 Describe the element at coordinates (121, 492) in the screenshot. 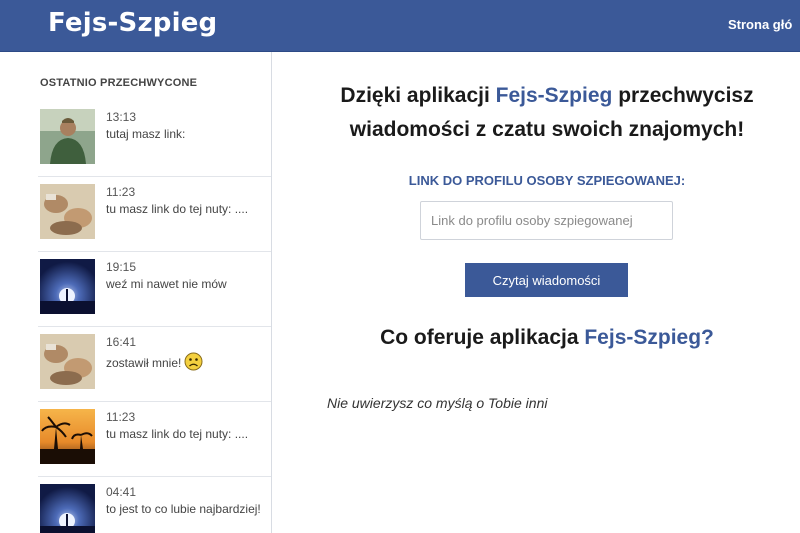

I see `message-time: 04:41` at that location.